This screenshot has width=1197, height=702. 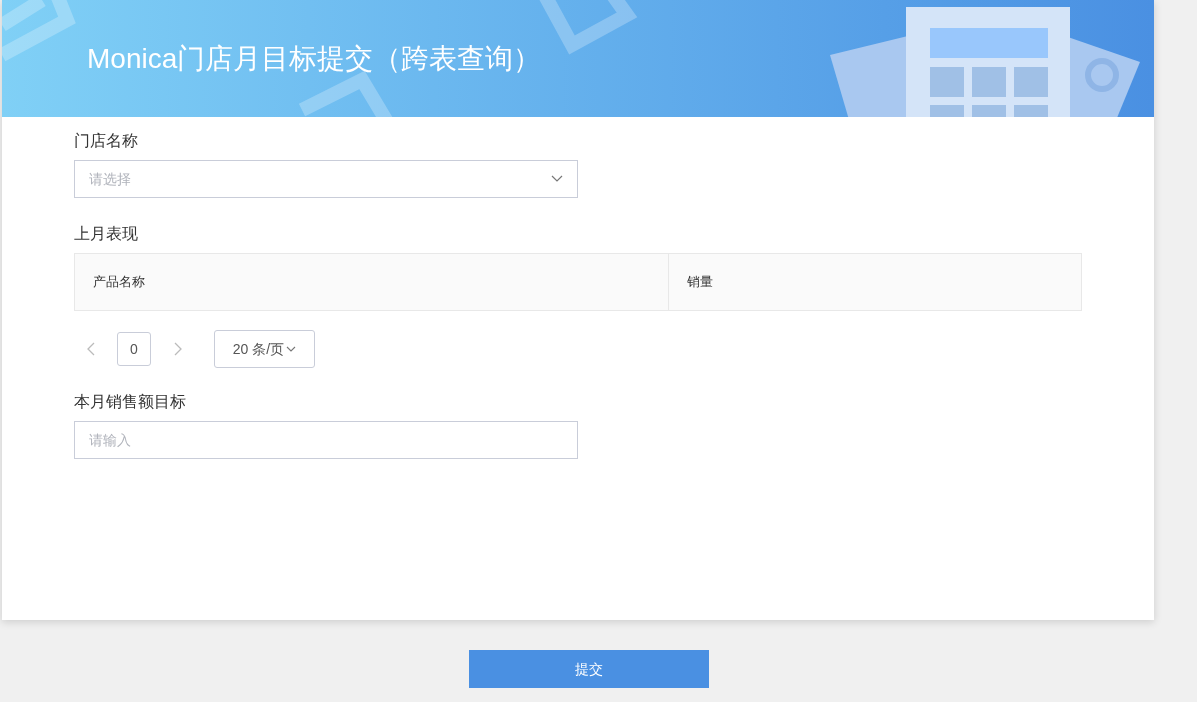 I want to click on section-label: 上月表现, so click(x=106, y=234).